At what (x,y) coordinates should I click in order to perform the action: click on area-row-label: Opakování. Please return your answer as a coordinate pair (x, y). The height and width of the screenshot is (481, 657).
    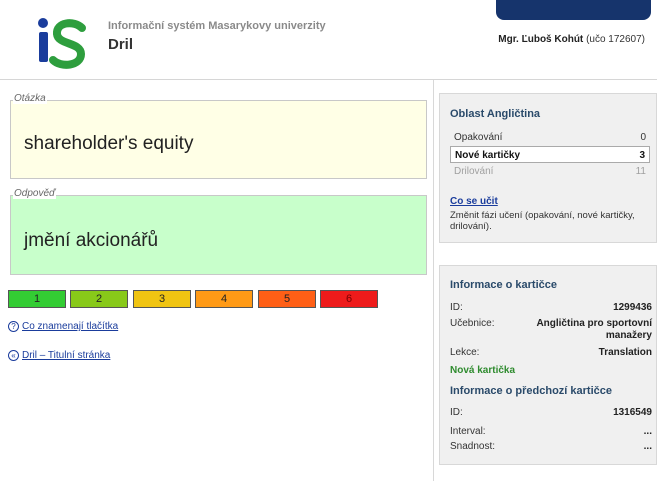
    Looking at the image, I should click on (478, 137).